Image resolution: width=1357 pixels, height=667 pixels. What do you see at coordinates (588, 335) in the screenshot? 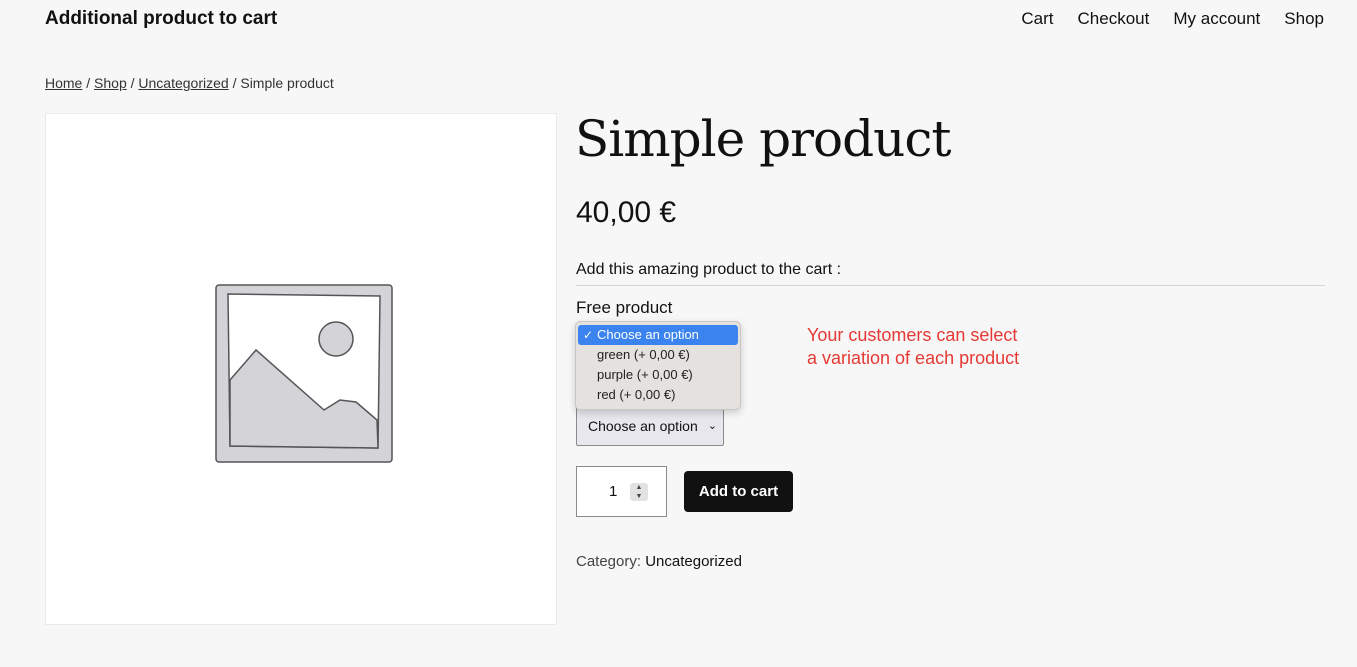
I see `checkmark-icon: ✓` at bounding box center [588, 335].